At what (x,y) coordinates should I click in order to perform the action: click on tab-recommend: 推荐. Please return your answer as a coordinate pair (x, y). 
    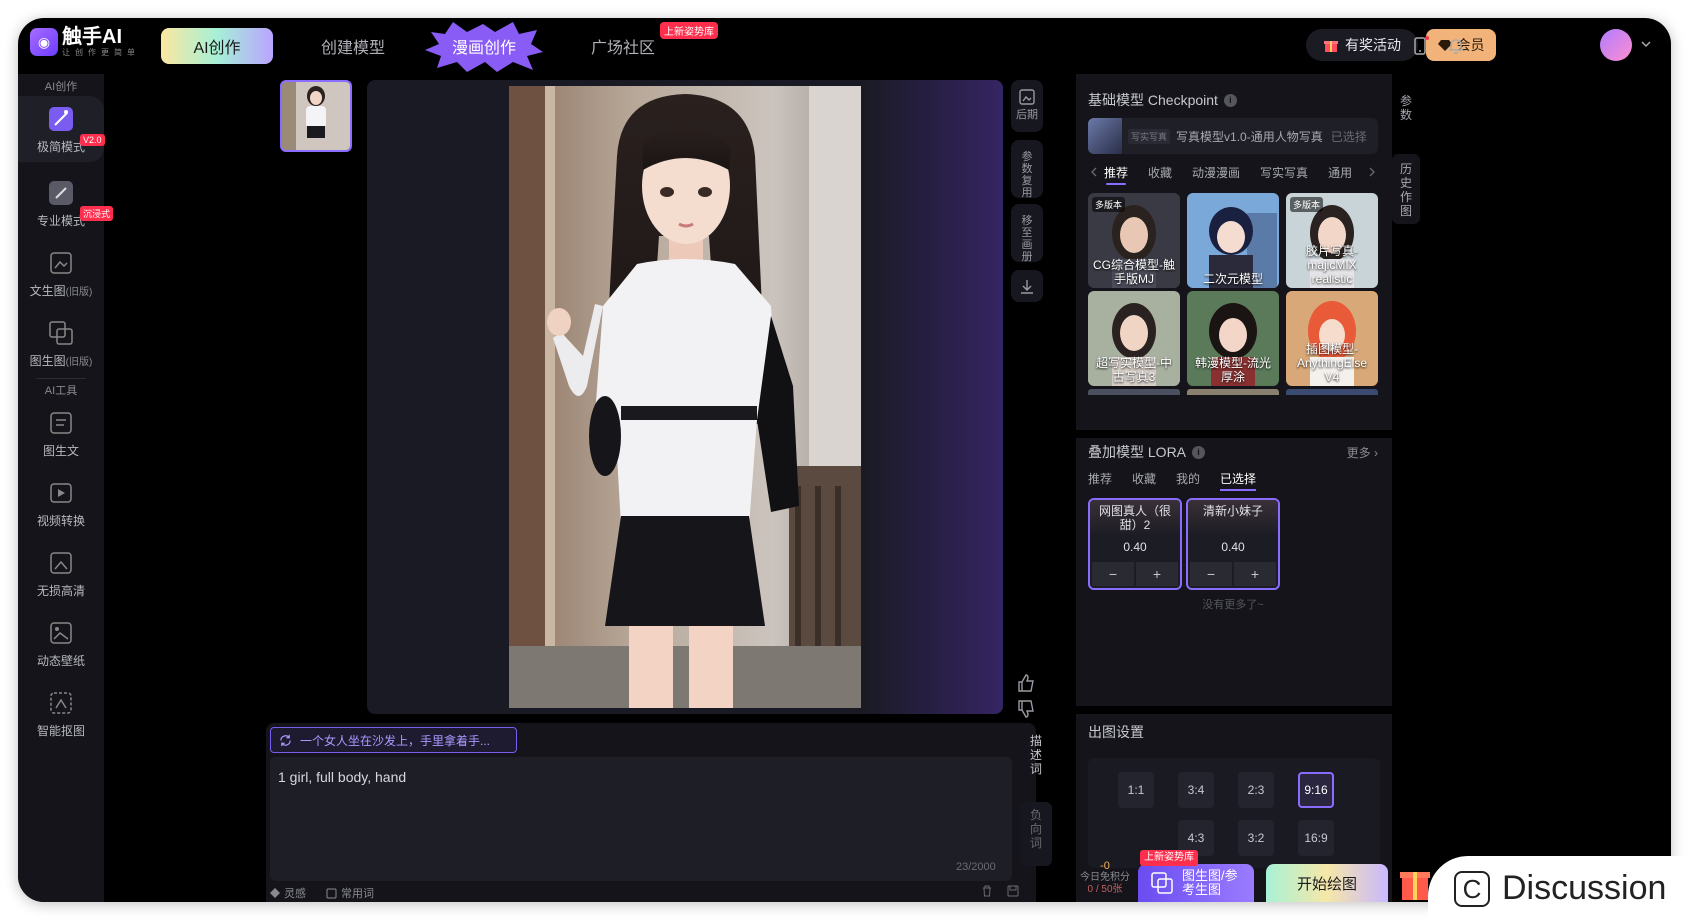
    Looking at the image, I should click on (1116, 174).